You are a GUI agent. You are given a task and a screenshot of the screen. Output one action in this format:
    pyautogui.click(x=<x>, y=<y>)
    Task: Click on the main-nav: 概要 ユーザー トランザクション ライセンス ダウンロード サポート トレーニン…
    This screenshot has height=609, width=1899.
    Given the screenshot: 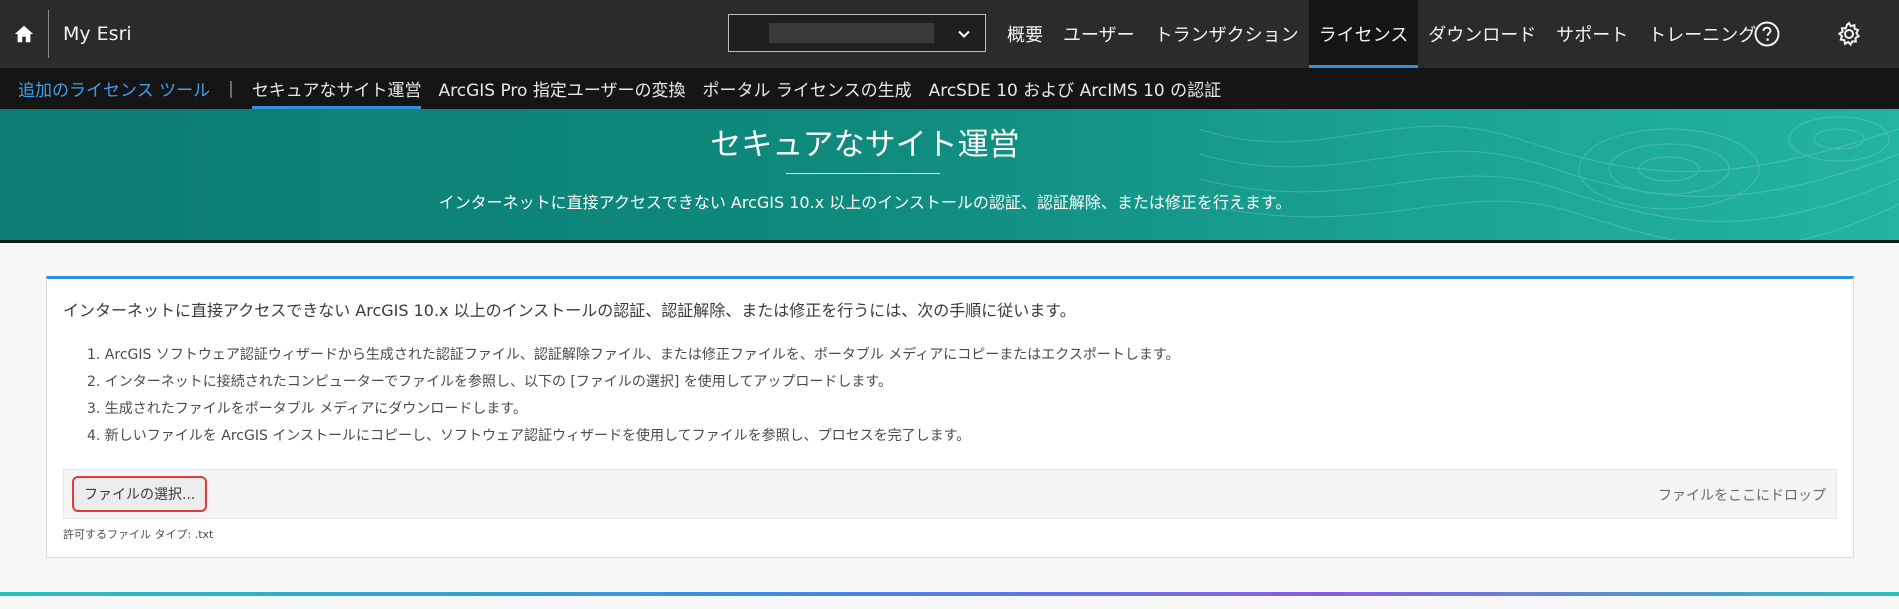 What is the action you would take?
    pyautogui.click(x=1381, y=34)
    